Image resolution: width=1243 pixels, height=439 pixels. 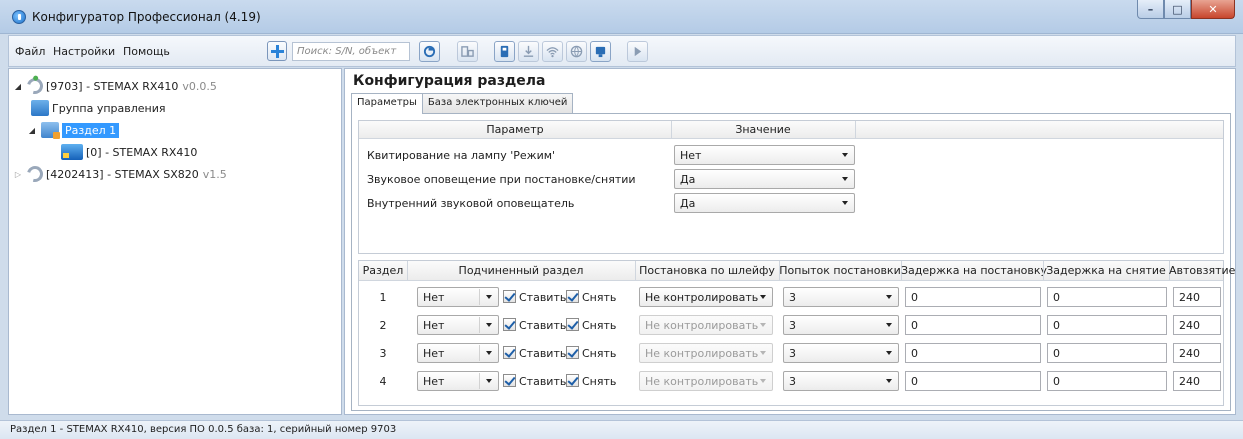 I want to click on search-input, so click(x=351, y=51).